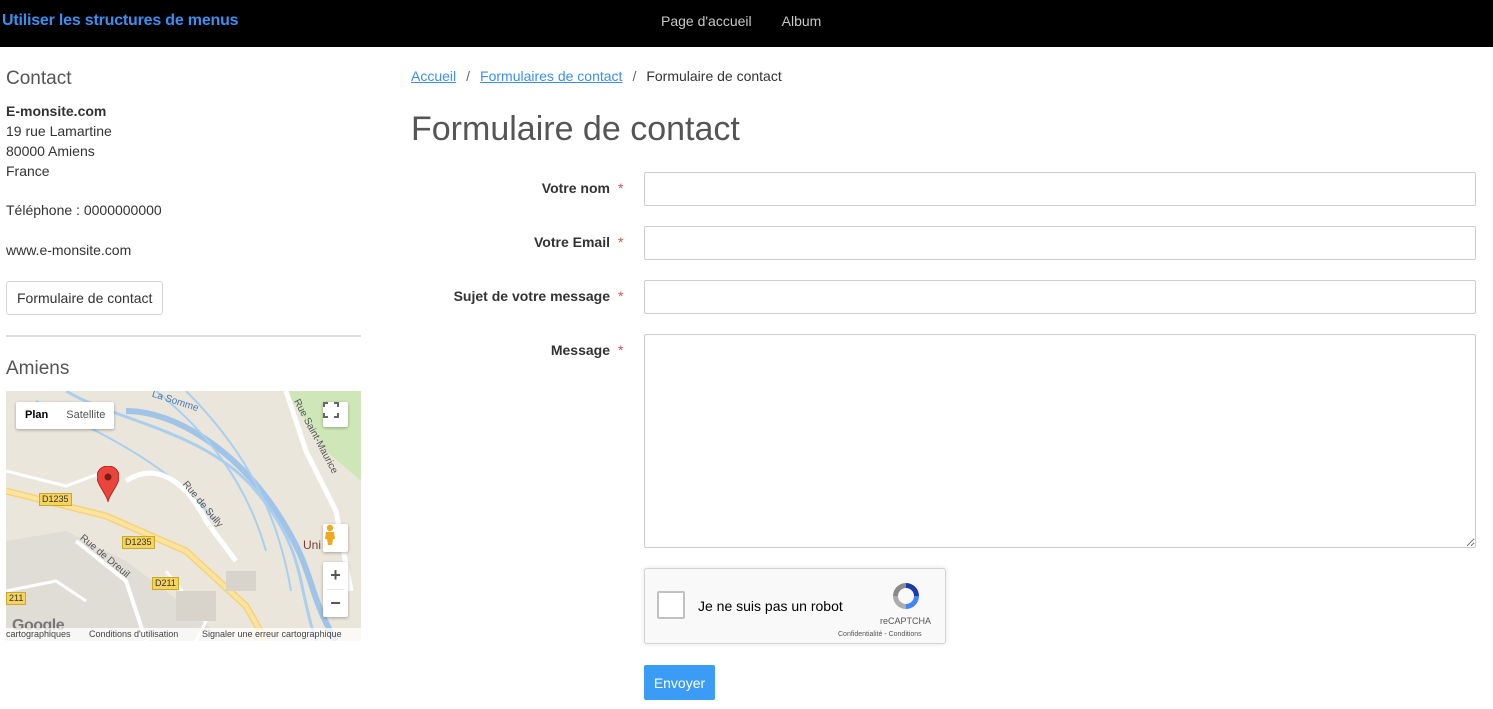  What do you see at coordinates (335, 538) in the screenshot?
I see `pegman-icon` at bounding box center [335, 538].